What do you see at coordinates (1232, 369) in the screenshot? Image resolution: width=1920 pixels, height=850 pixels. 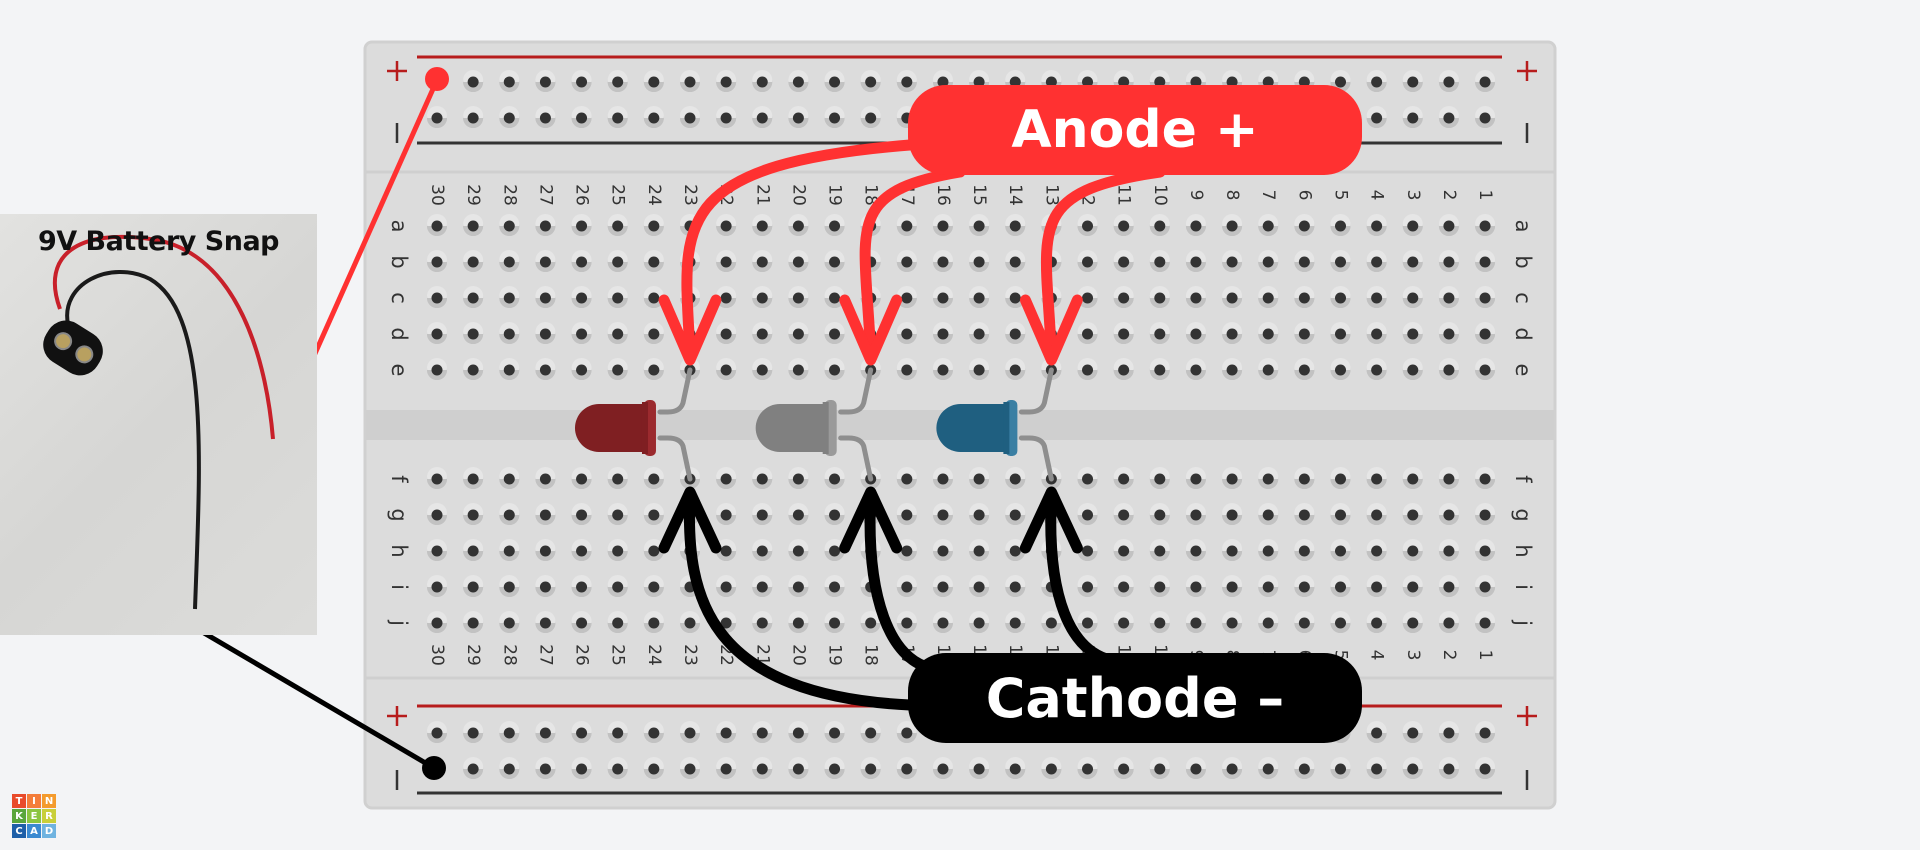 I see `hole-e8` at bounding box center [1232, 369].